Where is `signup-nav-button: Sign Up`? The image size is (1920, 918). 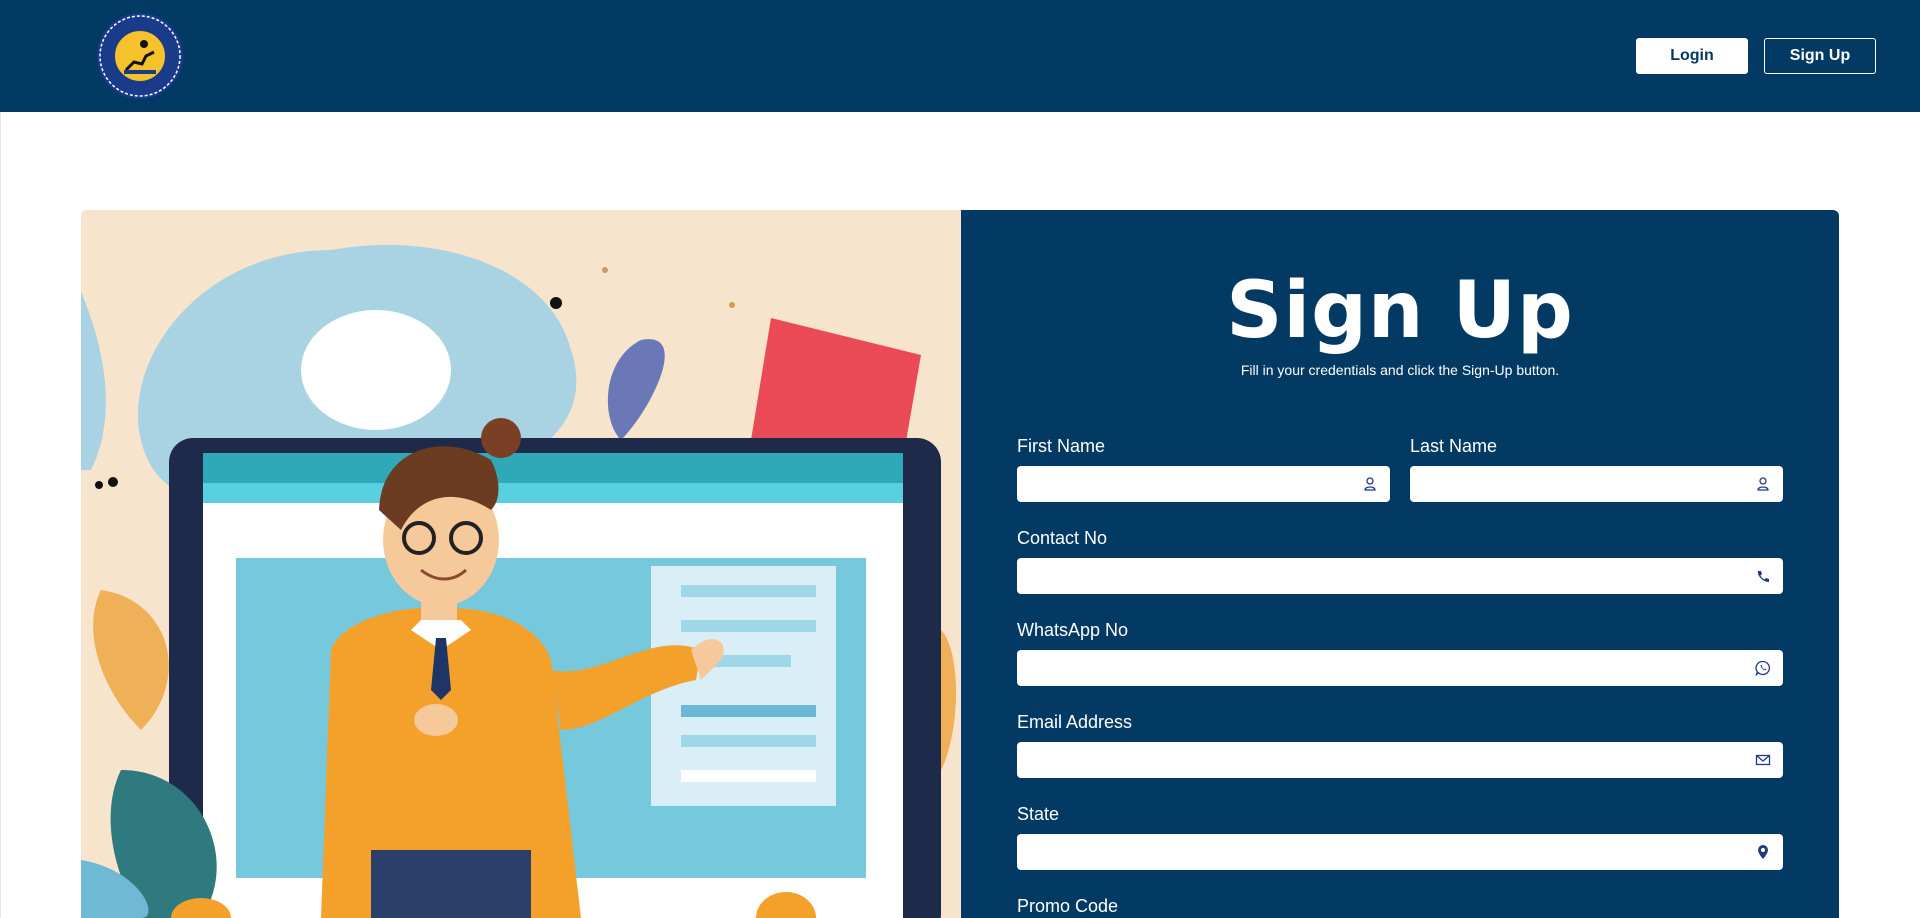
signup-nav-button: Sign Up is located at coordinates (1820, 56).